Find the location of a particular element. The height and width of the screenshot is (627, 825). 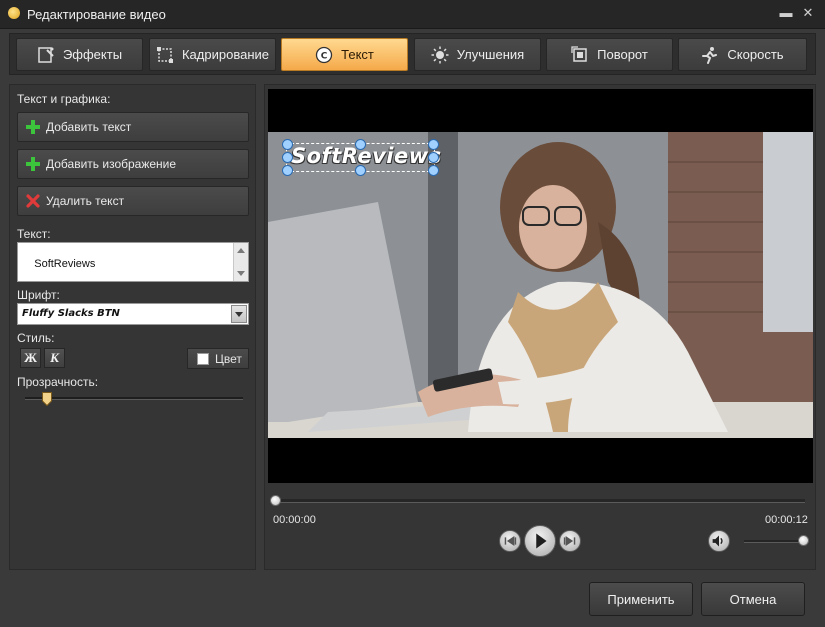

bold-button: Ж is located at coordinates (30, 358).